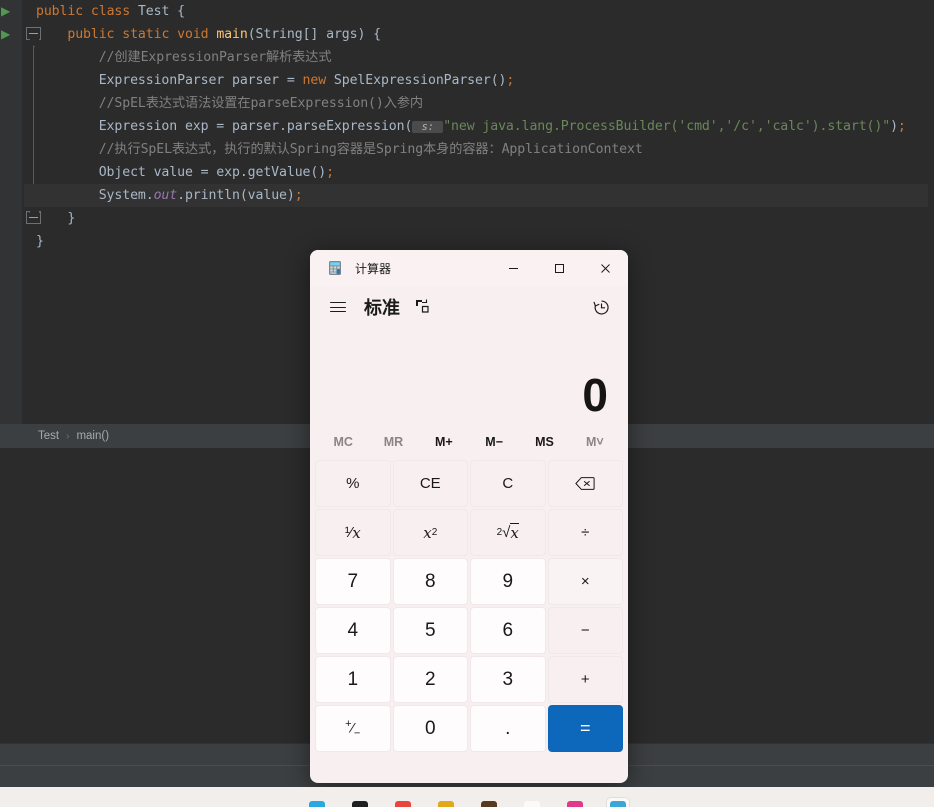 This screenshot has height=807, width=934. What do you see at coordinates (482, 218) in the screenshot?
I see `code-line: }` at bounding box center [482, 218].